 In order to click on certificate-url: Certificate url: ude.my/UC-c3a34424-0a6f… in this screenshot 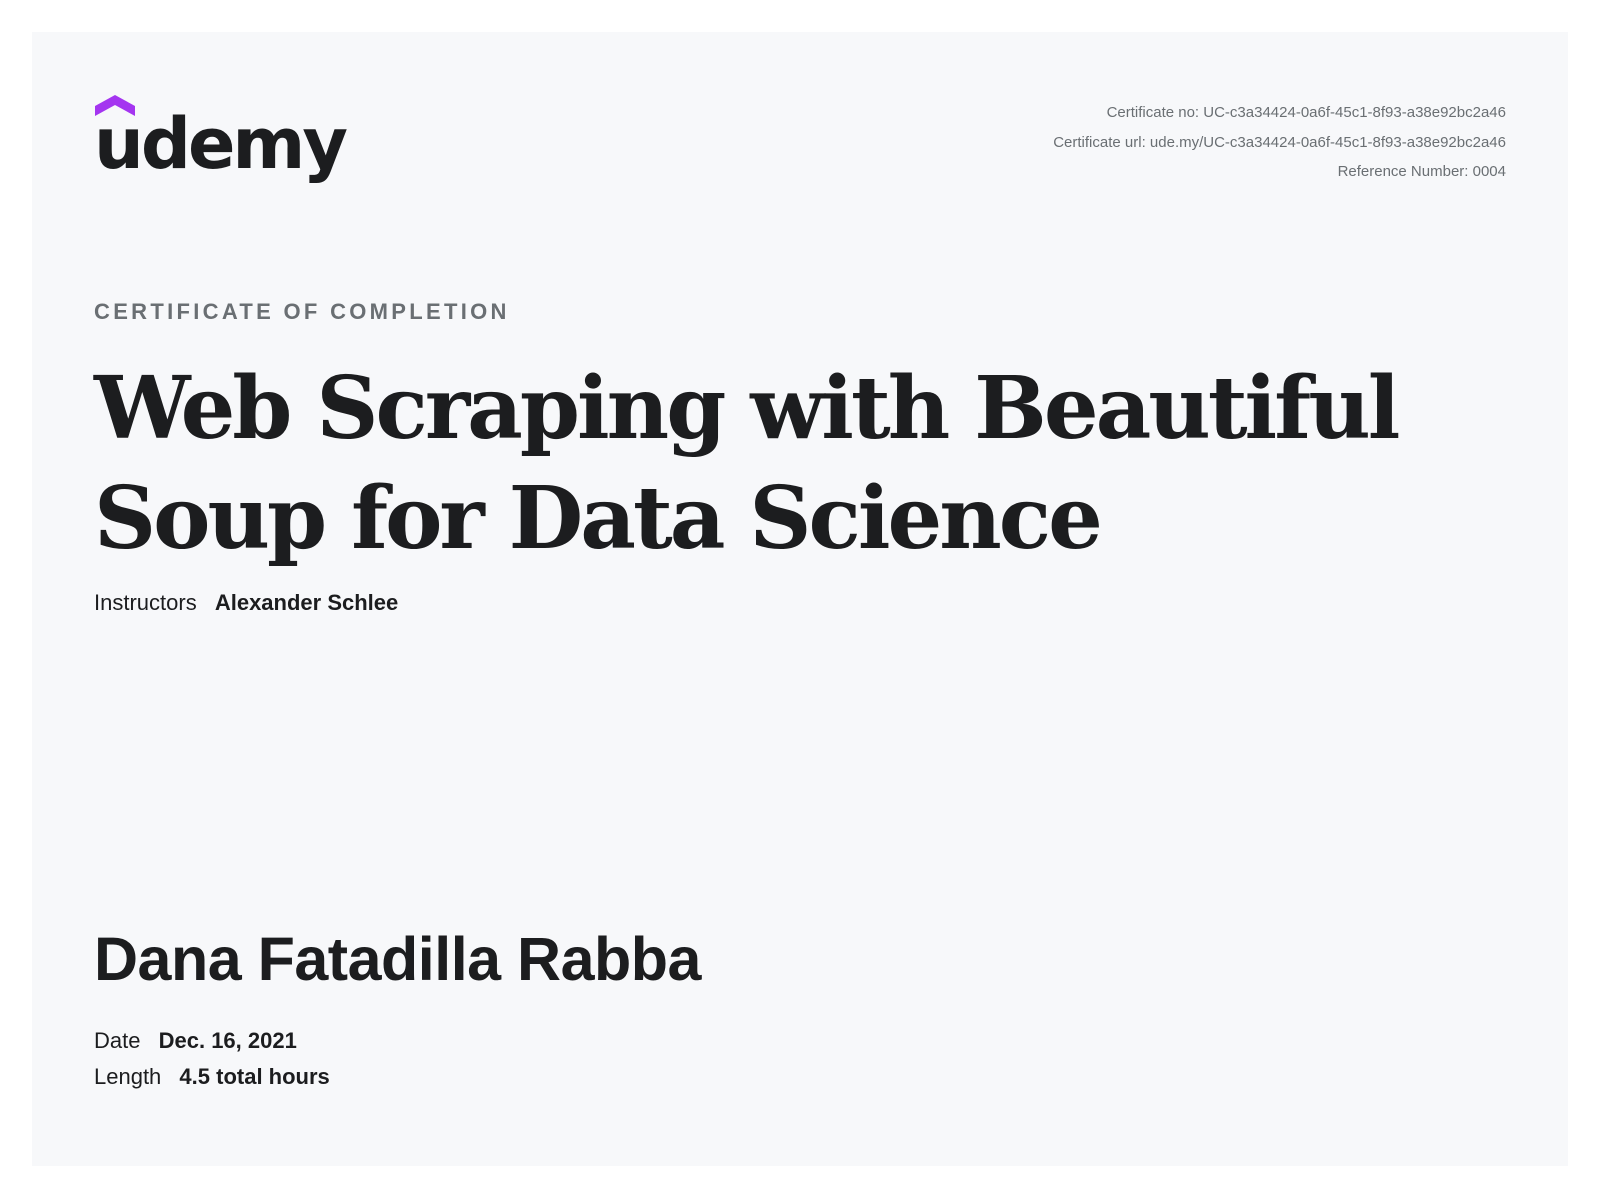, I will do `click(1279, 142)`.